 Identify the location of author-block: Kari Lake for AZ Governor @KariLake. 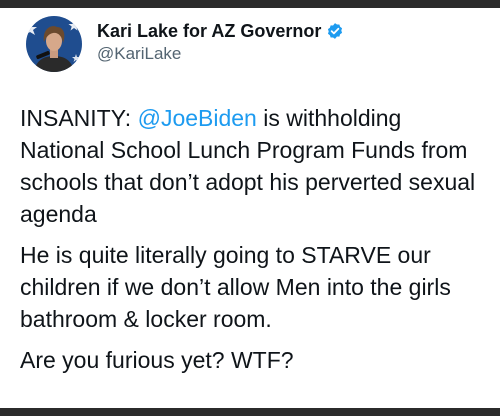
(220, 42).